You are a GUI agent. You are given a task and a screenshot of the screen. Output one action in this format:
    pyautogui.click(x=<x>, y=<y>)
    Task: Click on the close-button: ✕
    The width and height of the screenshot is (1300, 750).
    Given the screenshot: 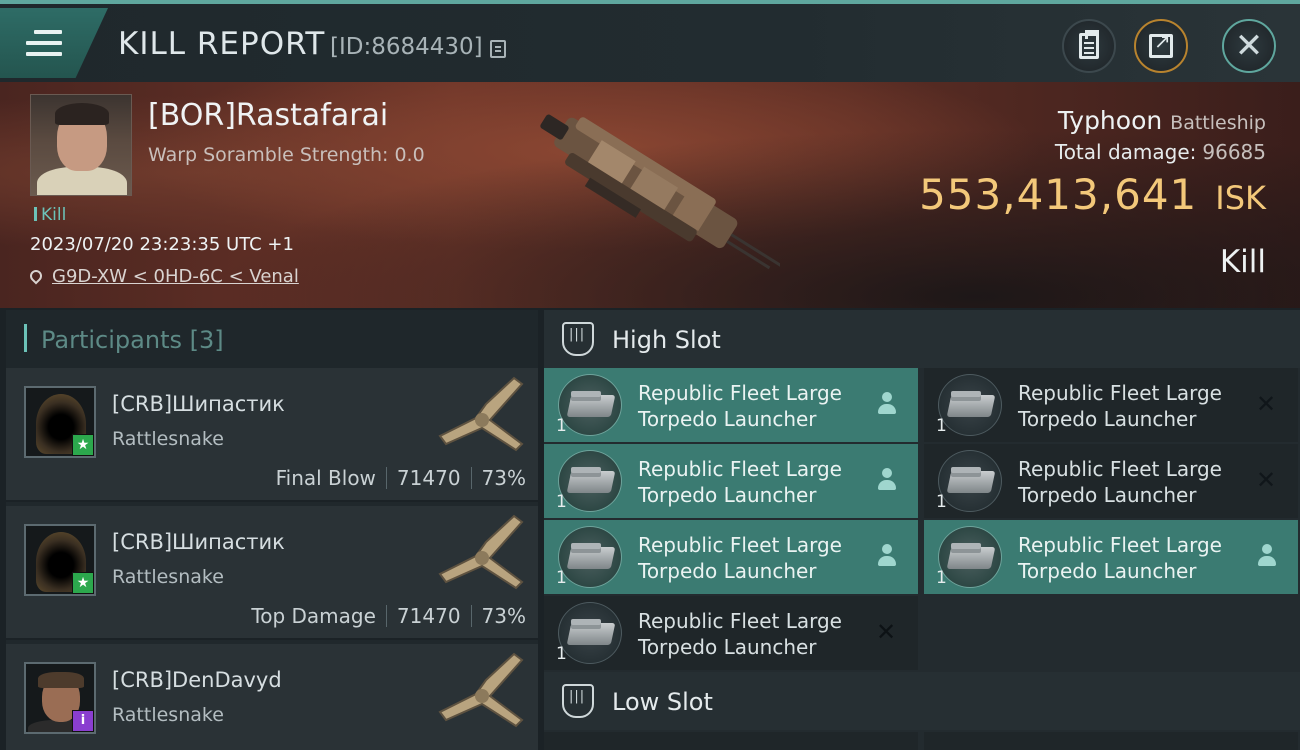 What is the action you would take?
    pyautogui.click(x=1249, y=46)
    